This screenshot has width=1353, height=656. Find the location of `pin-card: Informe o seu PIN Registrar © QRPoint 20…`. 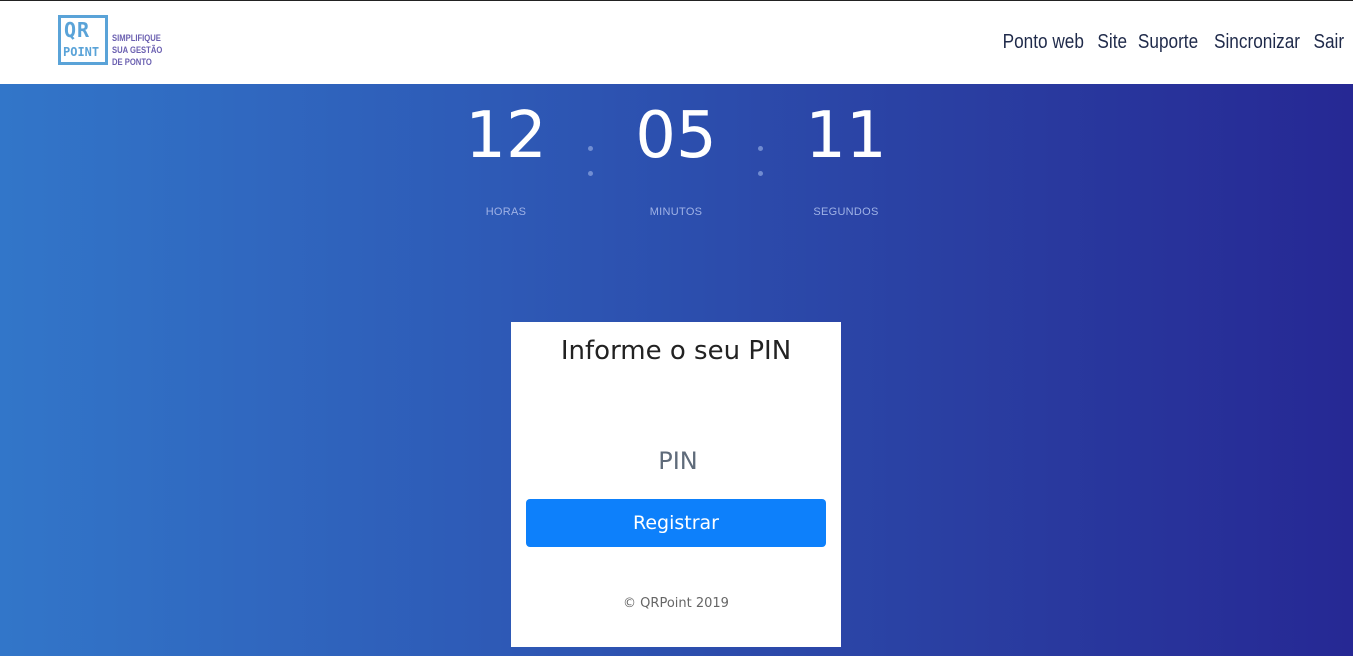

pin-card: Informe o seu PIN Registrar © QRPoint 20… is located at coordinates (676, 484).